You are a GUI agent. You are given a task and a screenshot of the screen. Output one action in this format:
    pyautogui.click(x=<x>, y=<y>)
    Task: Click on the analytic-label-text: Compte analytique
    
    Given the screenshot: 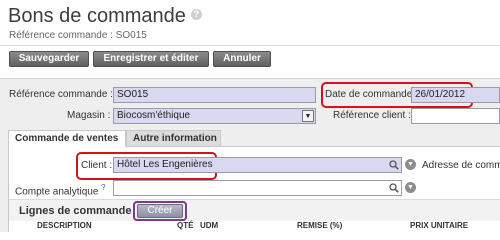 What is the action you would take?
    pyautogui.click(x=57, y=192)
    